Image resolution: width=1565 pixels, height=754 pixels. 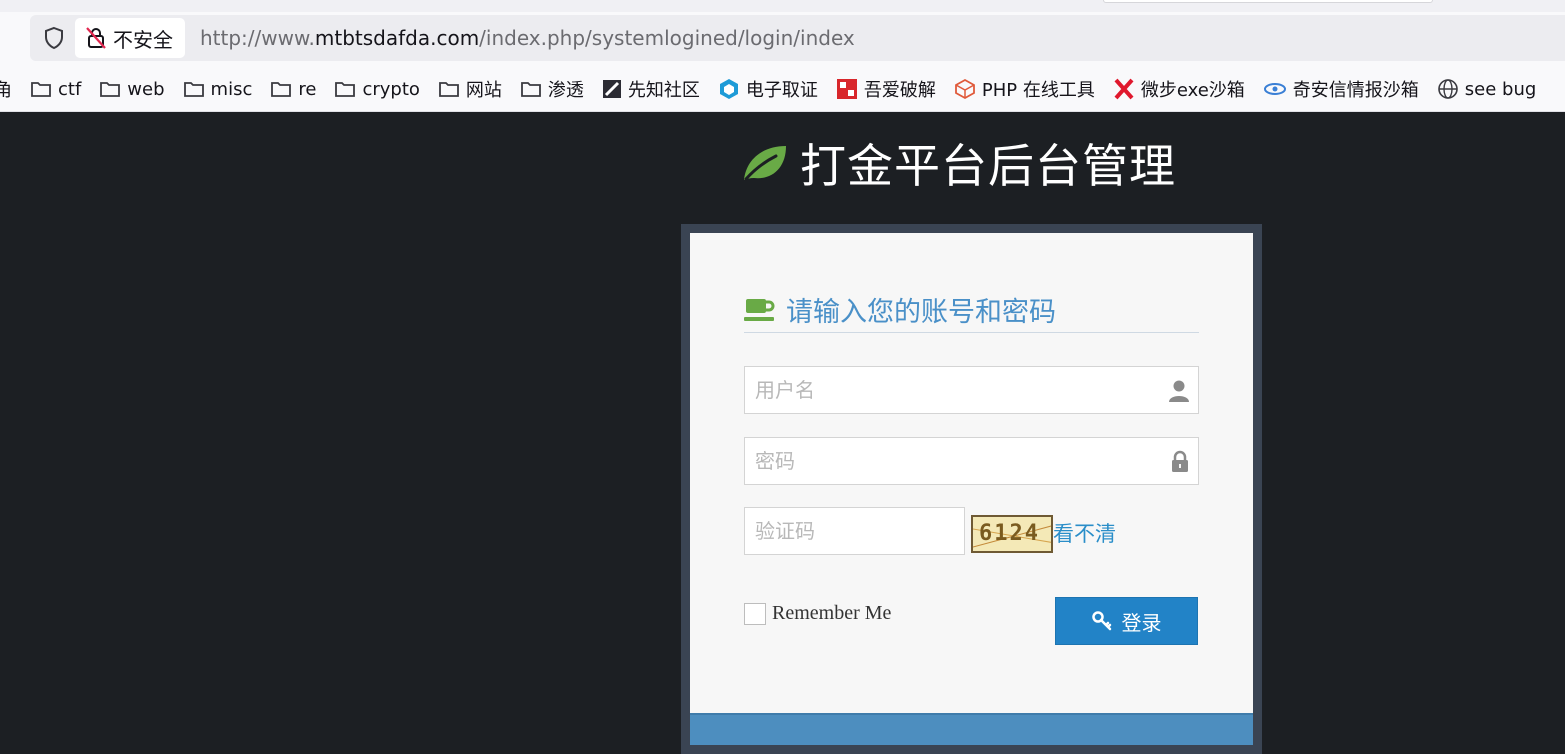 I want to click on bookmark-label: see bug, so click(x=1500, y=89).